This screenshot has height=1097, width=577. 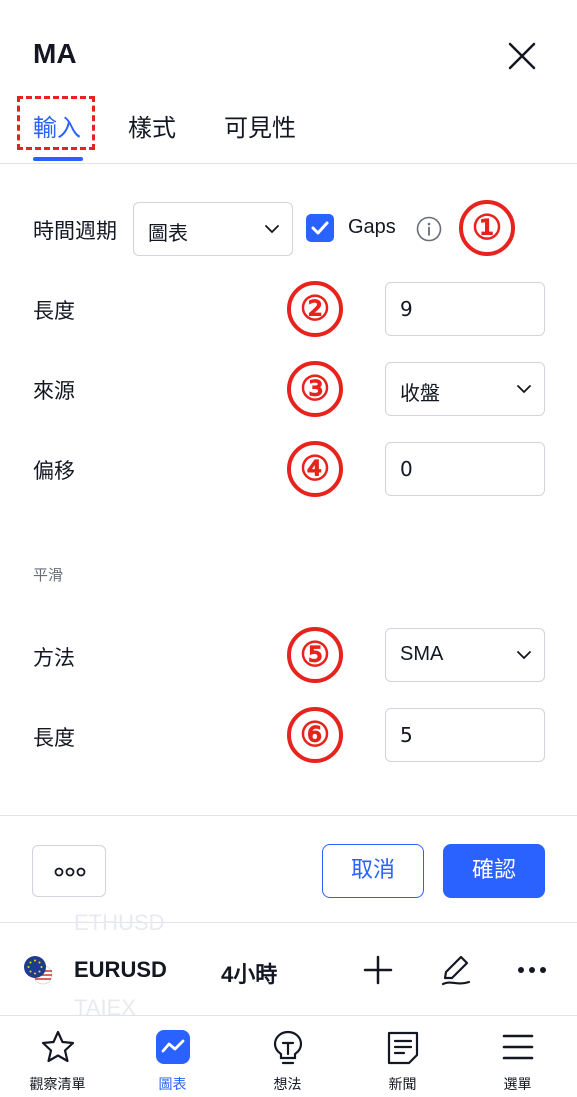 I want to click on timeframe-label: 時間週期, so click(x=75, y=231).